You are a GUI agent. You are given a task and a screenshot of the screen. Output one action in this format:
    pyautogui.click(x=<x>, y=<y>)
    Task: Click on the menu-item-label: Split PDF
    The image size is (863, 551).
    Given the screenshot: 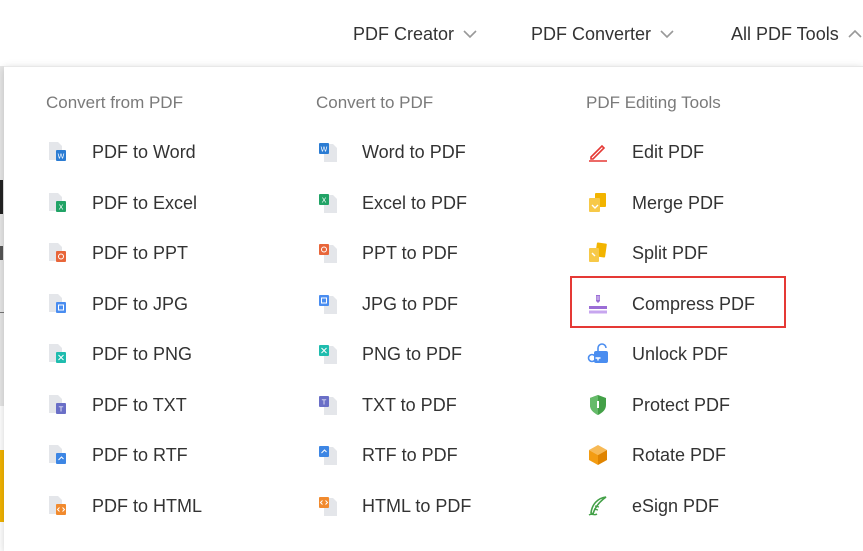 What is the action you would take?
    pyautogui.click(x=670, y=252)
    